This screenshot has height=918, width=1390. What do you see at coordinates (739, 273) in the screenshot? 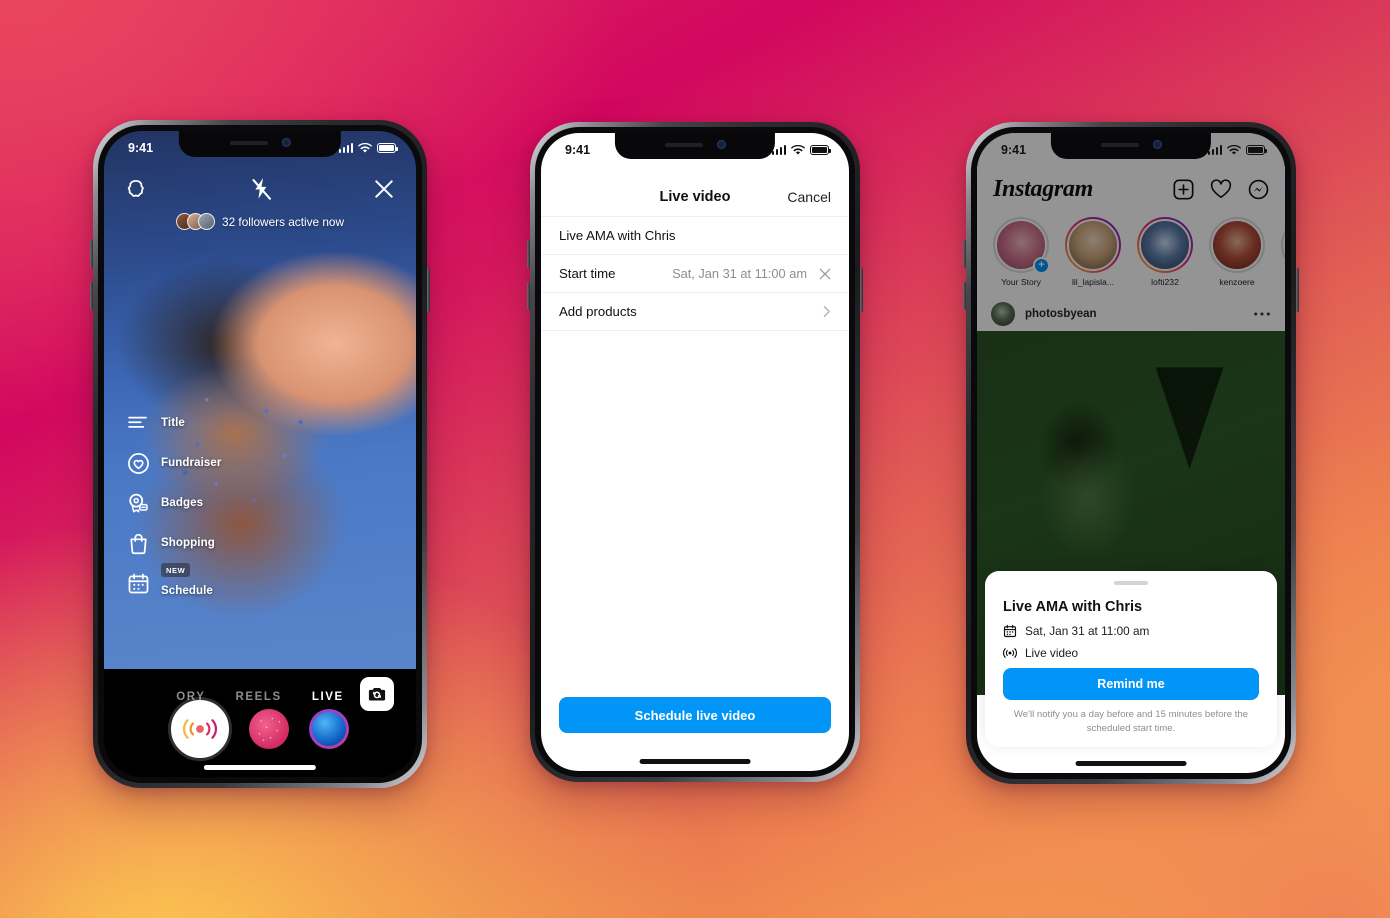
I see `start-time-value: Sat, Jan 31 at 11:00 am` at bounding box center [739, 273].